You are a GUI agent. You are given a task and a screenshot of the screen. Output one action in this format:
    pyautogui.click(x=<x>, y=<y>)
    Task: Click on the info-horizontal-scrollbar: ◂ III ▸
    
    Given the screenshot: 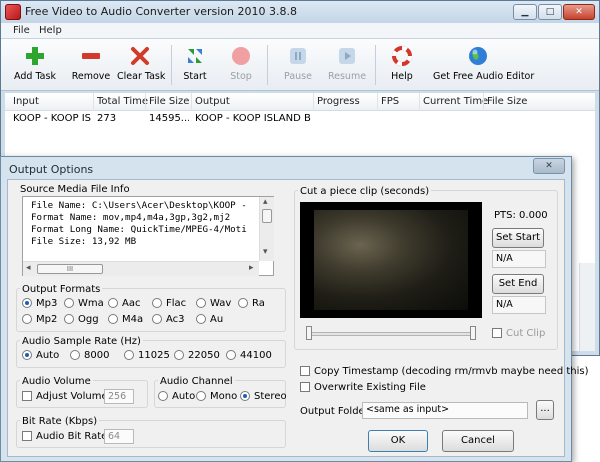 What is the action you would take?
    pyautogui.click(x=141, y=268)
    